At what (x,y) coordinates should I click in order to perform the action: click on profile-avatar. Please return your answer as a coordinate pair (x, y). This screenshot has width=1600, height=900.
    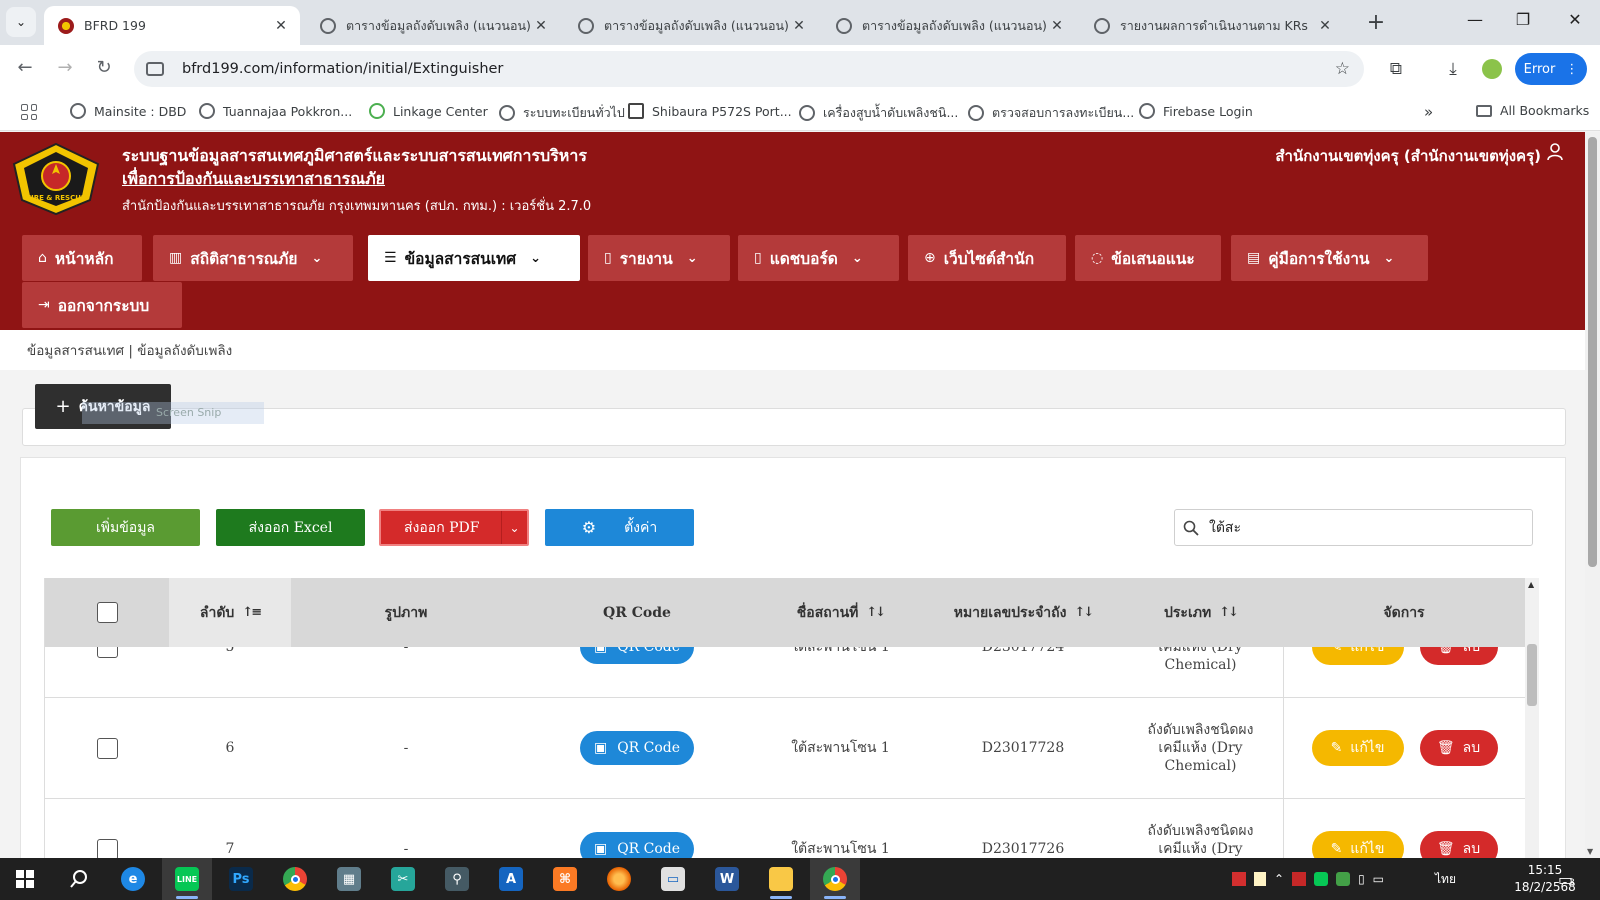
    Looking at the image, I should click on (1492, 69).